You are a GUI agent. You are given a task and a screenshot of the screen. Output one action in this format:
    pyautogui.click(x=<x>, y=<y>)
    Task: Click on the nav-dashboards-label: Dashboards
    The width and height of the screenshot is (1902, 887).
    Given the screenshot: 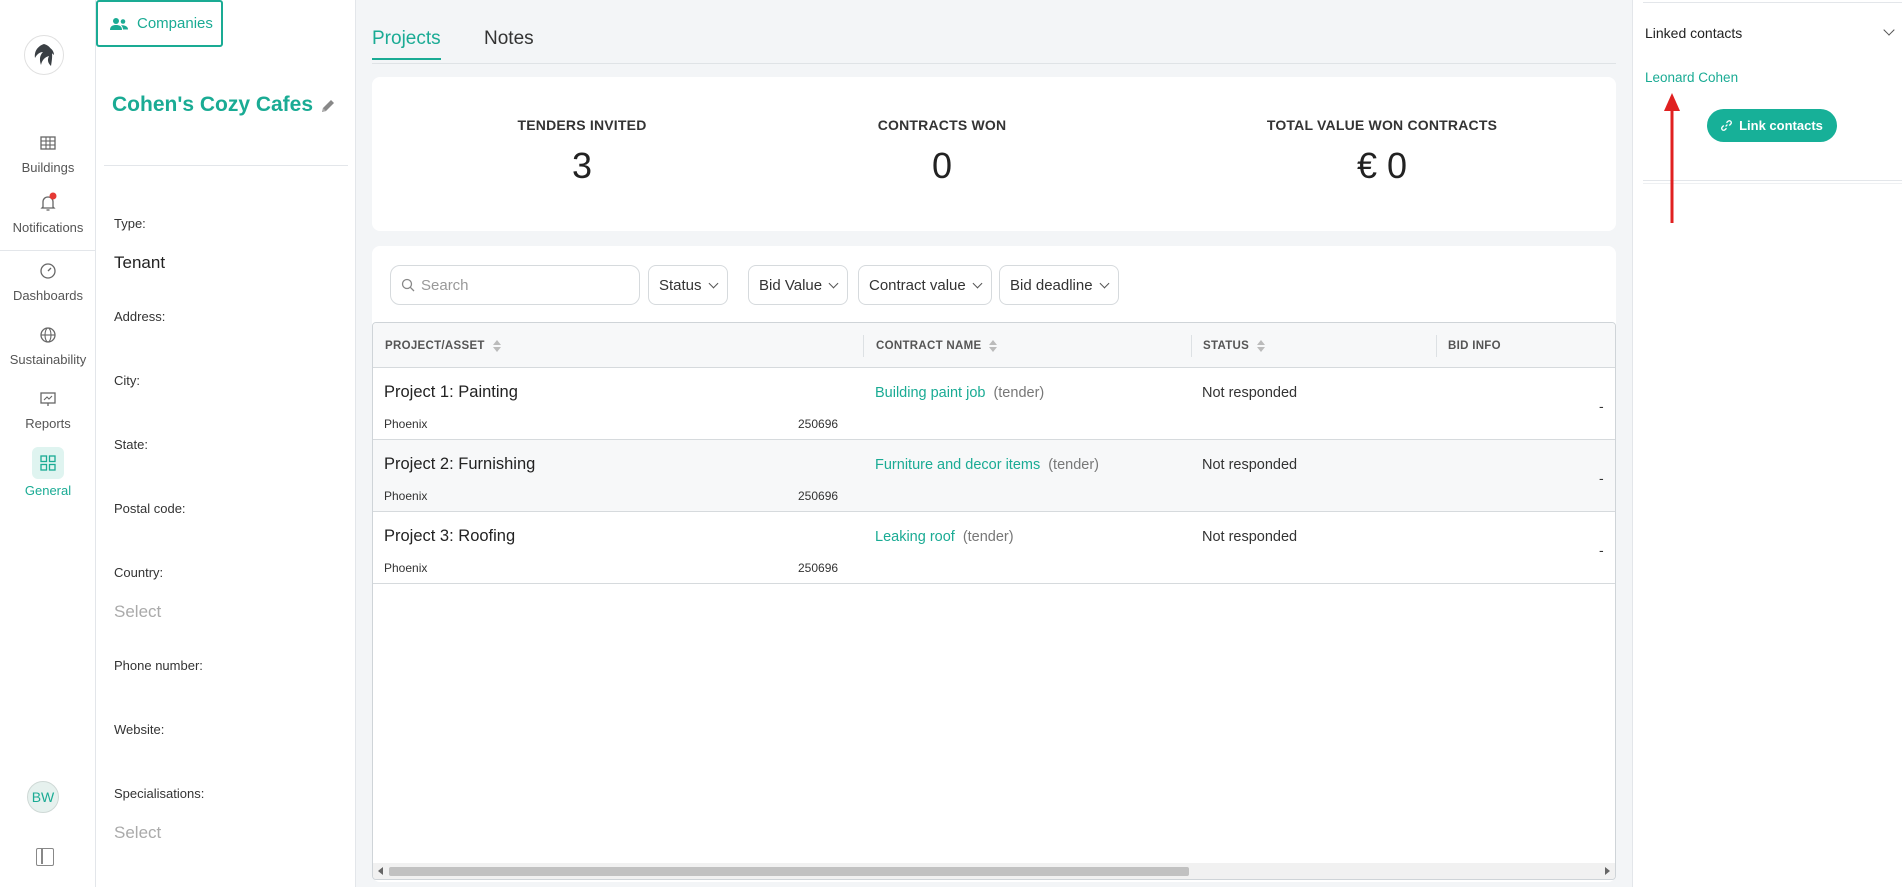 What is the action you would take?
    pyautogui.click(x=48, y=295)
    